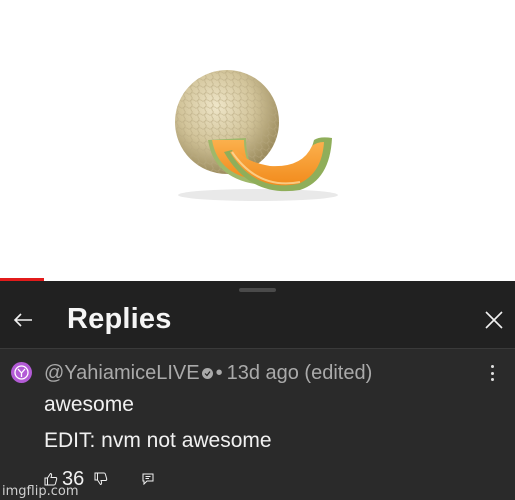 The width and height of the screenshot is (515, 500). I want to click on close-icon, so click(494, 320).